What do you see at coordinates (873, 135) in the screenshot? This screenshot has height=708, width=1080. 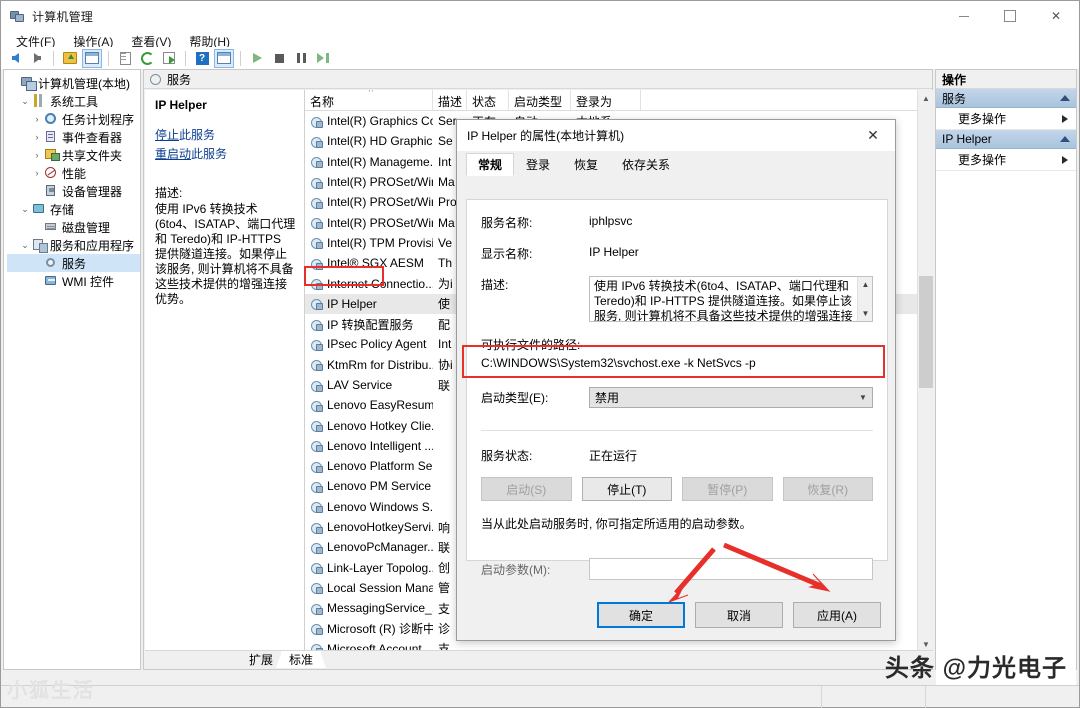 I see `dialog-close-icon: ✕` at bounding box center [873, 135].